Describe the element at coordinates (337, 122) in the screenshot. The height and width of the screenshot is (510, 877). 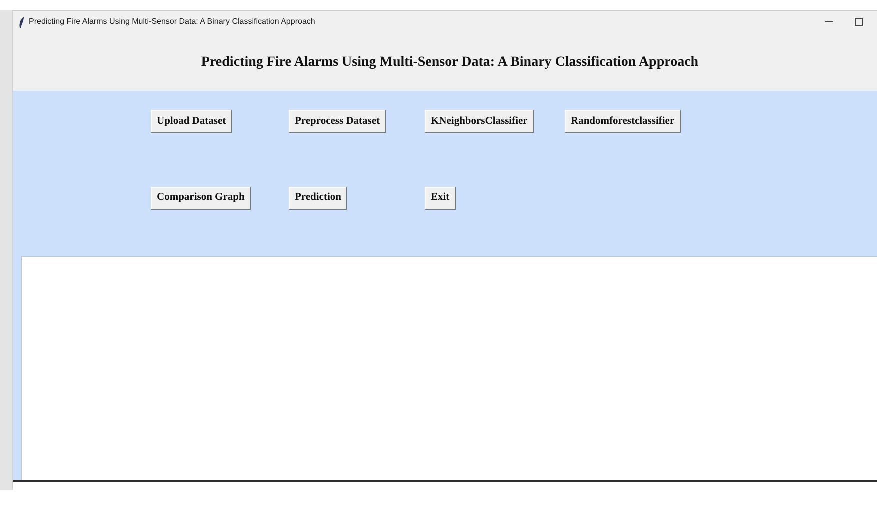
I see `action-button: Preprocess Dataset` at that location.